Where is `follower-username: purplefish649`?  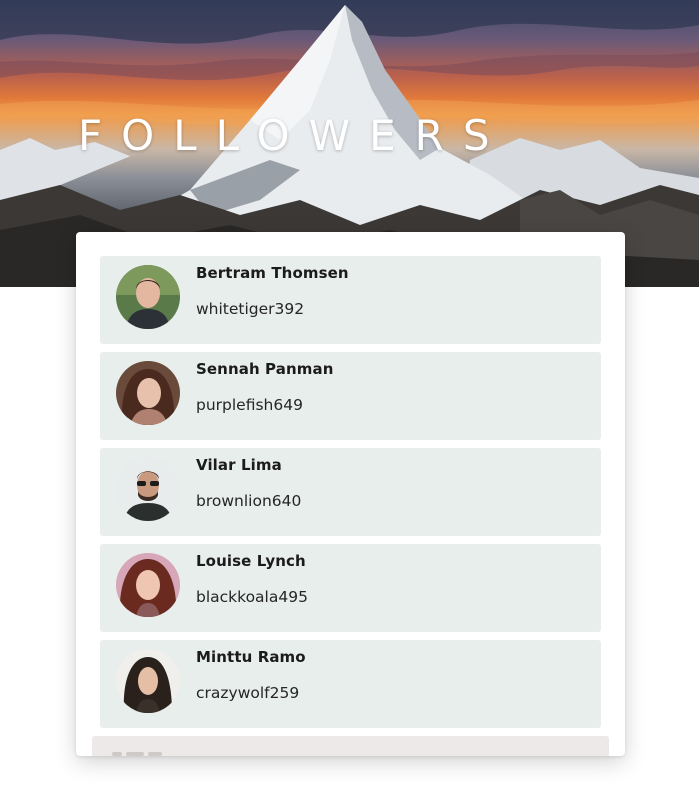
follower-username: purplefish649 is located at coordinates (249, 405).